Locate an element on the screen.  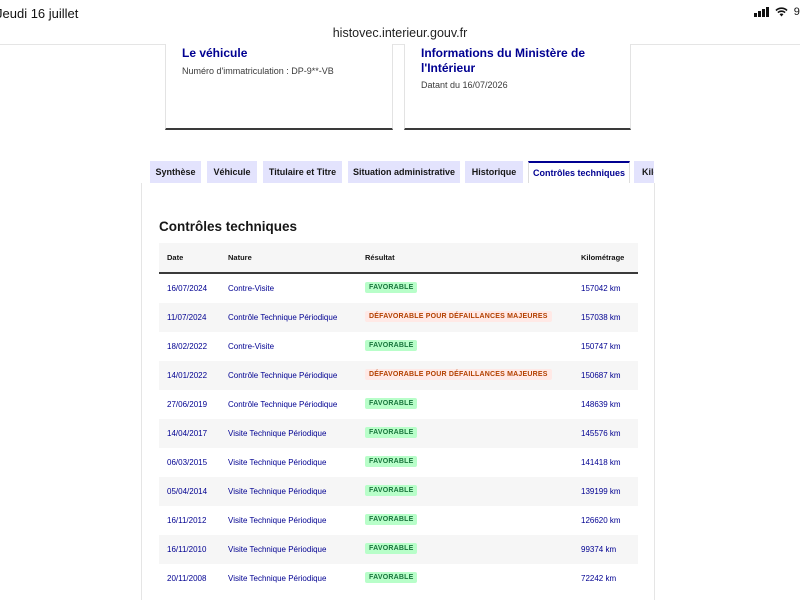
data-date: Datant du 16/07/2026 is located at coordinates (464, 85).